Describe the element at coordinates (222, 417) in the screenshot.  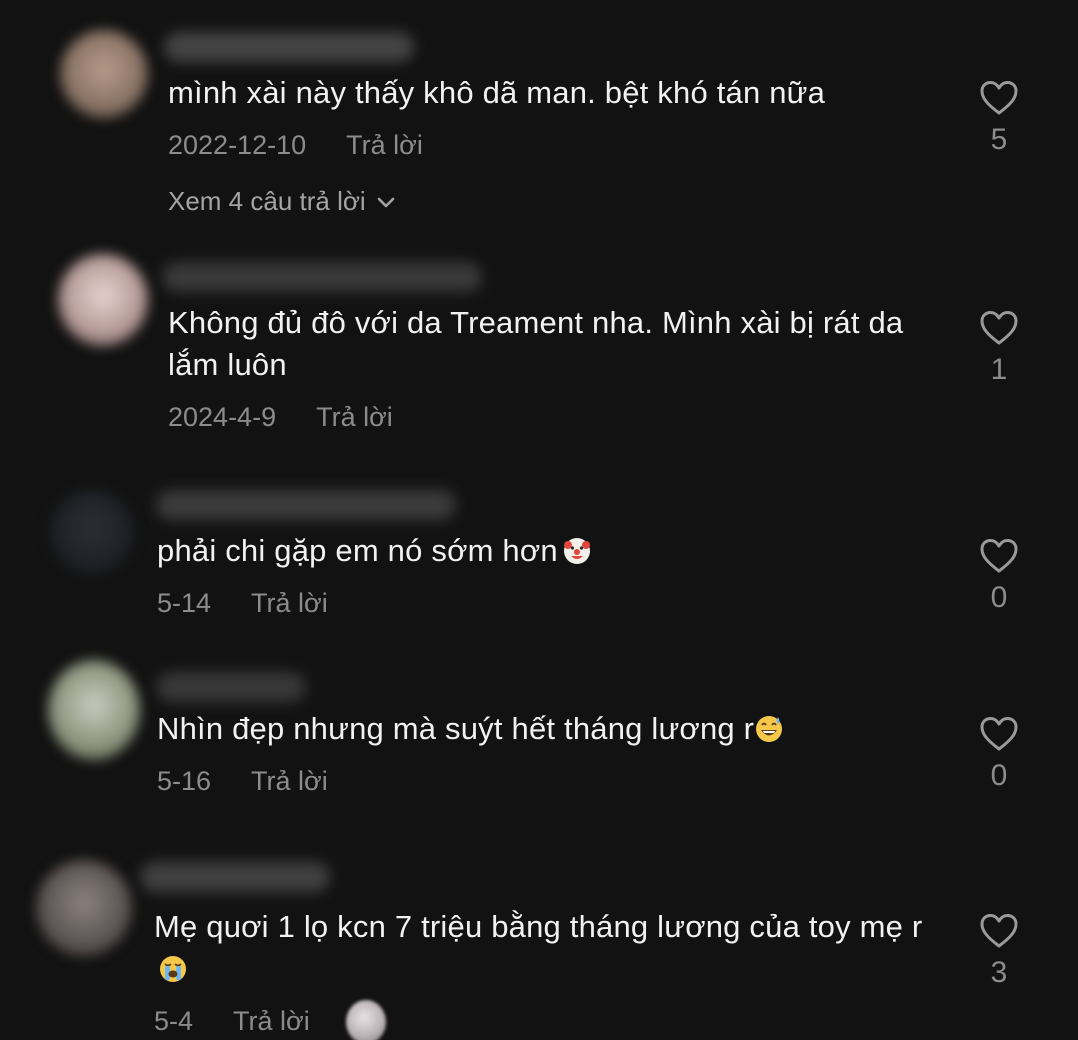
I see `comment-date: 2024-4-9` at that location.